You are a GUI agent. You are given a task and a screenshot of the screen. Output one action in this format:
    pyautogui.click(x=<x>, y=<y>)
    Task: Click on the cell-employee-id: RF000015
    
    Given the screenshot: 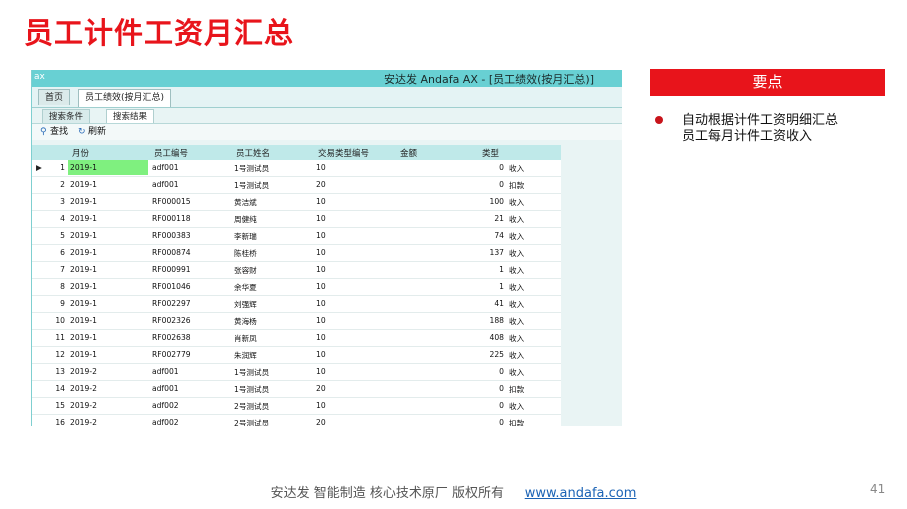 What is the action you would take?
    pyautogui.click(x=171, y=201)
    